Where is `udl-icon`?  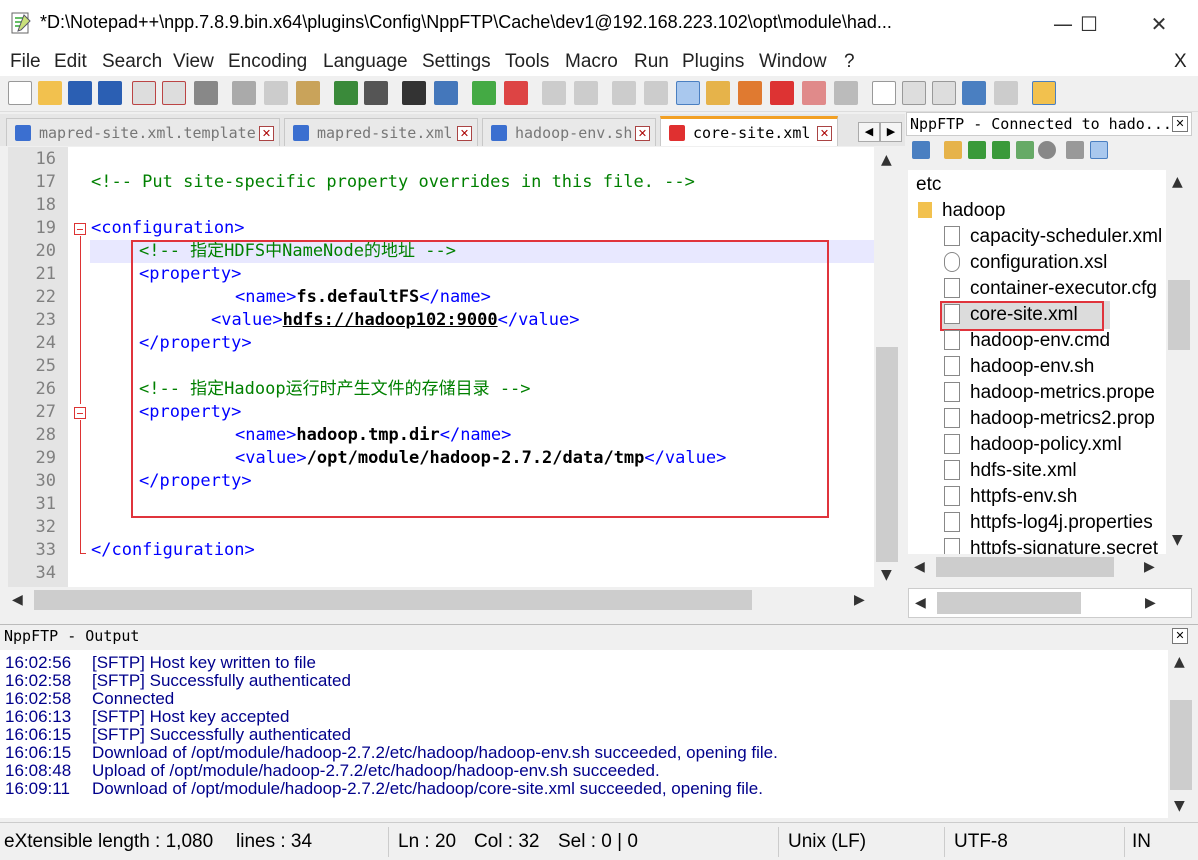 udl-icon is located at coordinates (718, 93).